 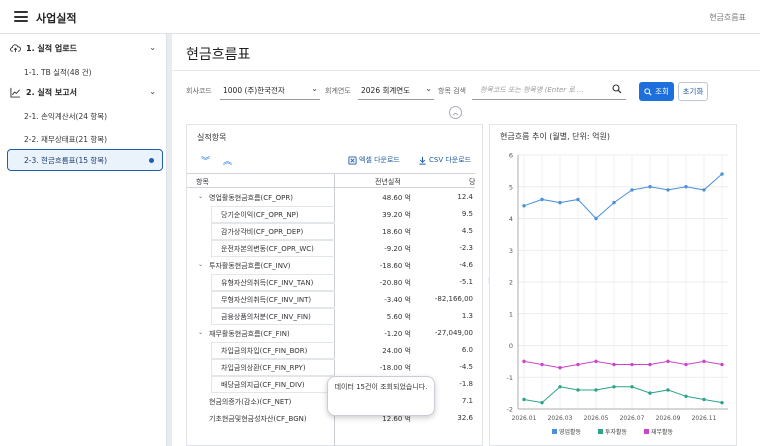 What do you see at coordinates (202, 182) in the screenshot?
I see `column-header-item: 항목` at bounding box center [202, 182].